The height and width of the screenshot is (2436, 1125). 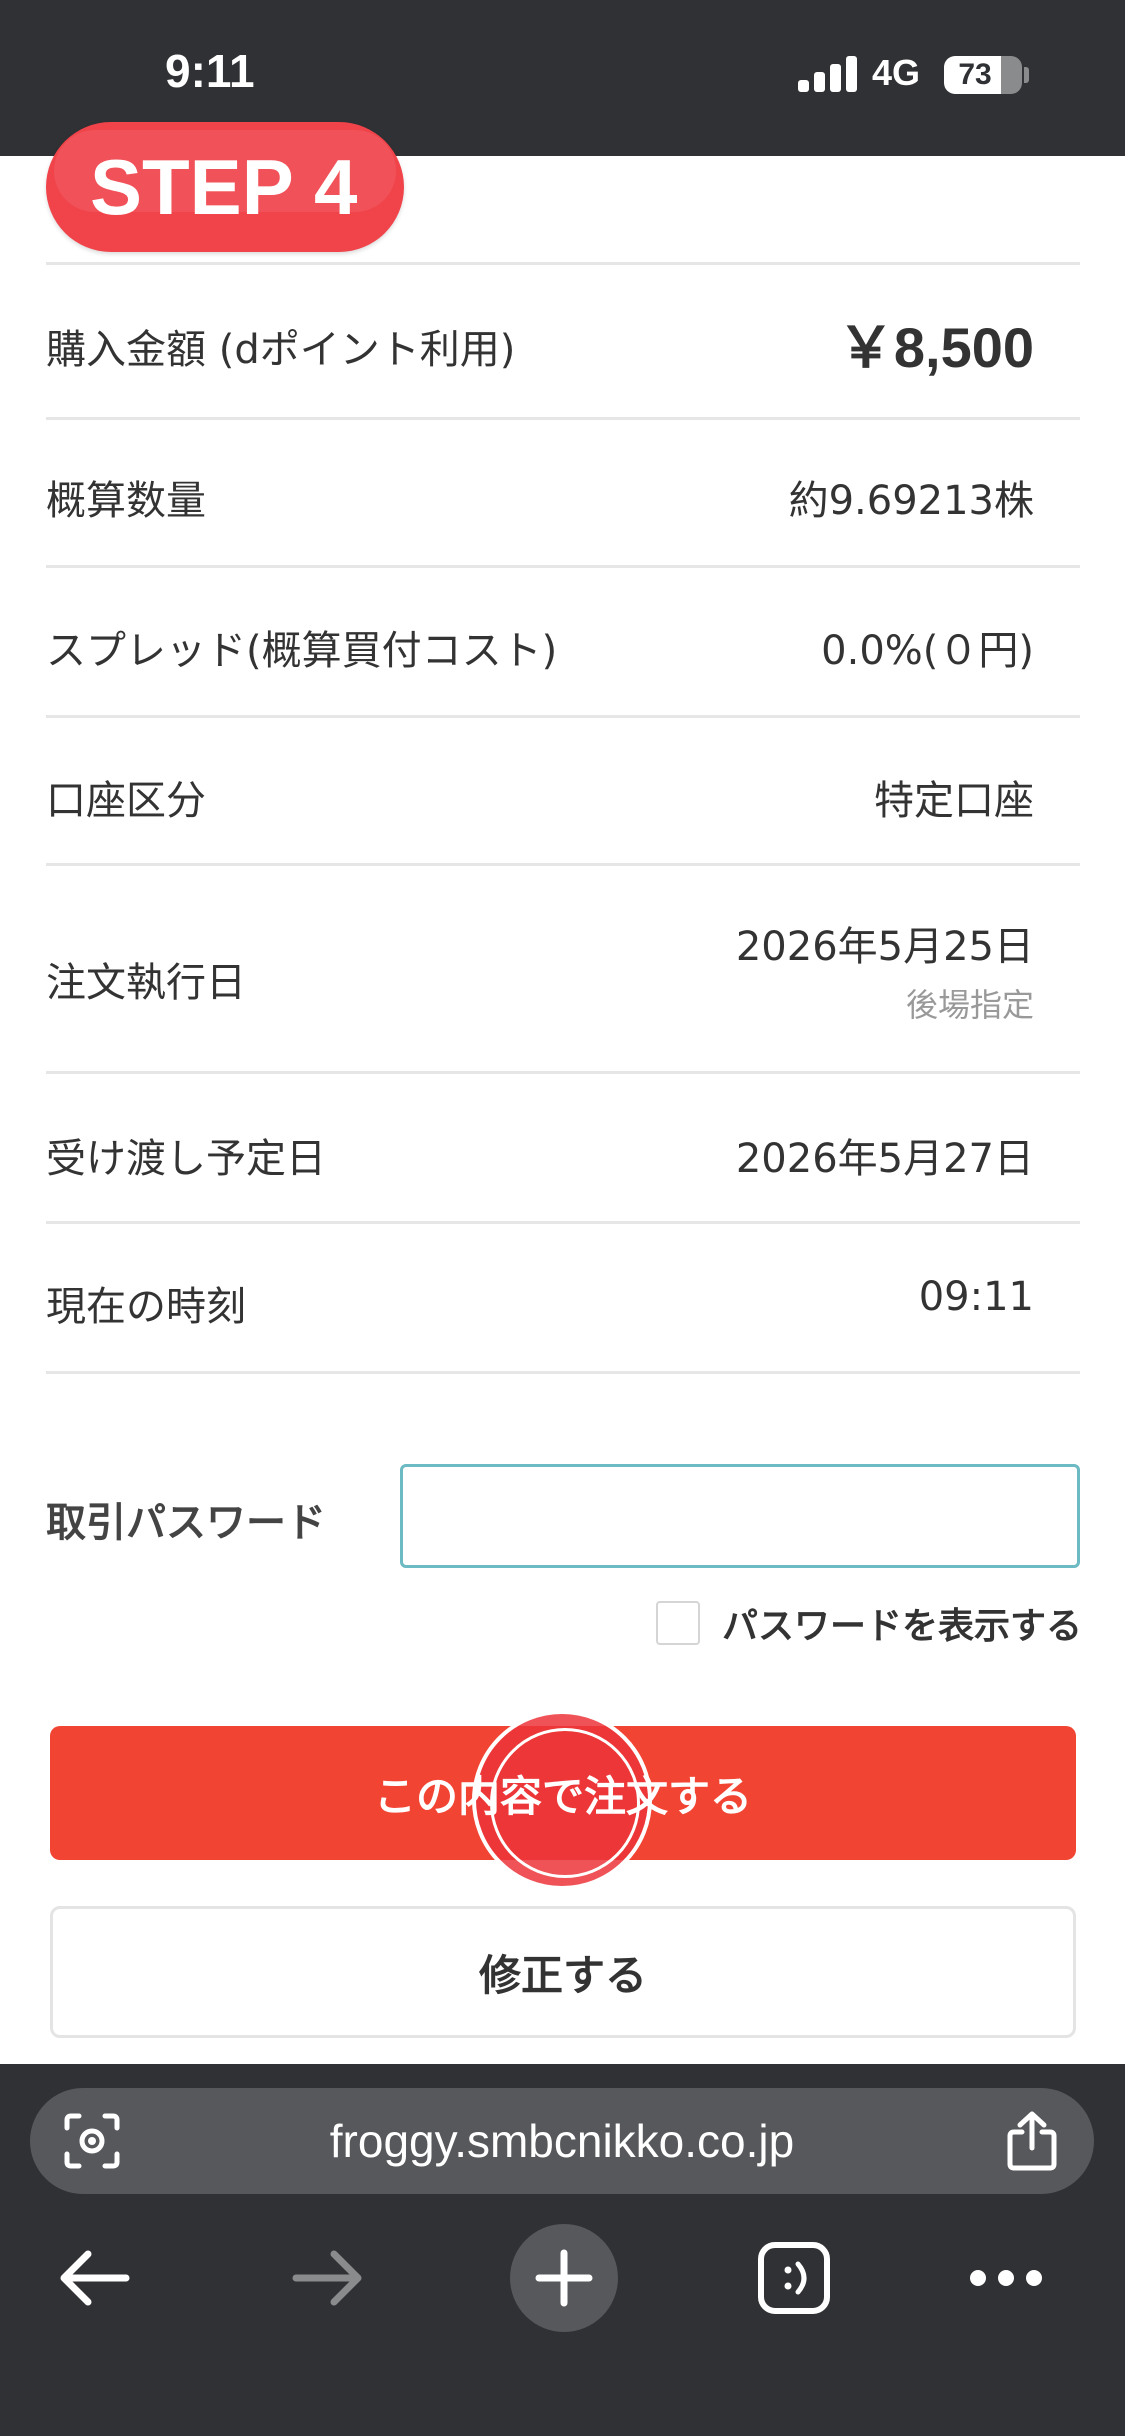 What do you see at coordinates (828, 74) in the screenshot?
I see `signal-icon` at bounding box center [828, 74].